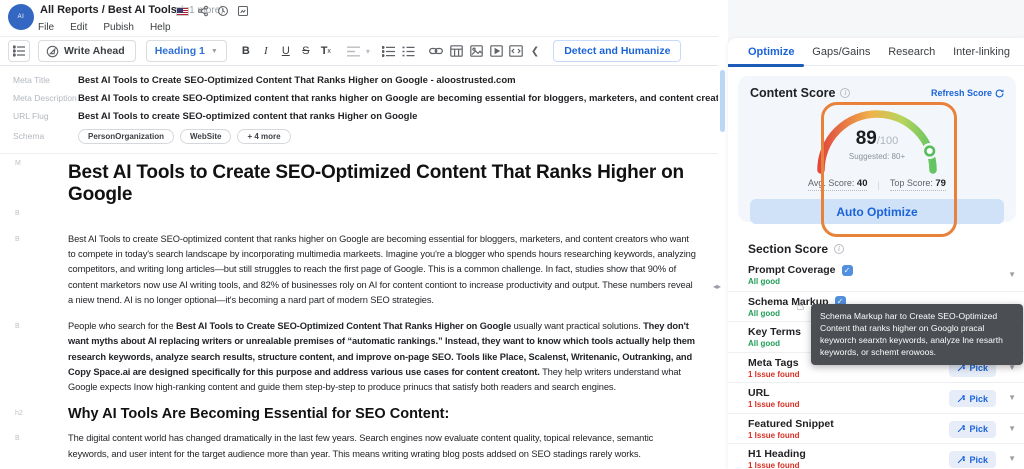  I want to click on row-title: Meta Tags, so click(773, 362).